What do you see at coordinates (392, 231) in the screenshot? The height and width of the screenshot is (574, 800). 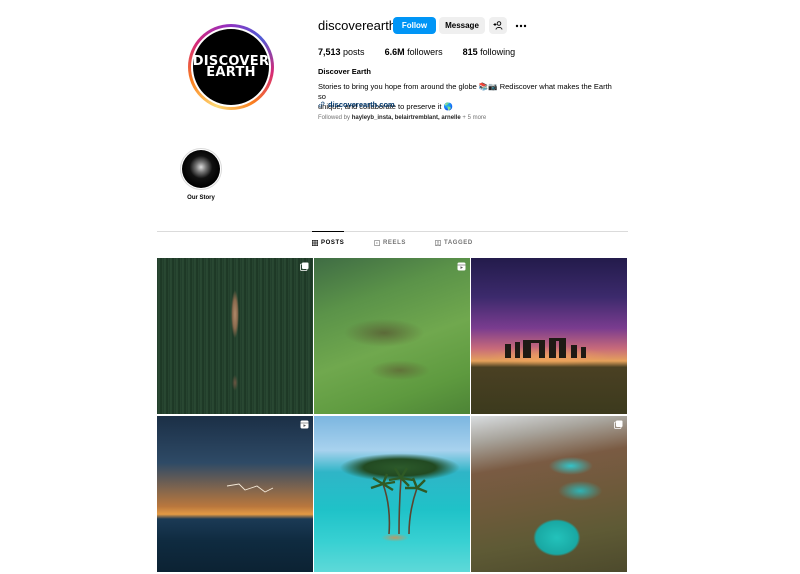 I see `tabs-divider` at bounding box center [392, 231].